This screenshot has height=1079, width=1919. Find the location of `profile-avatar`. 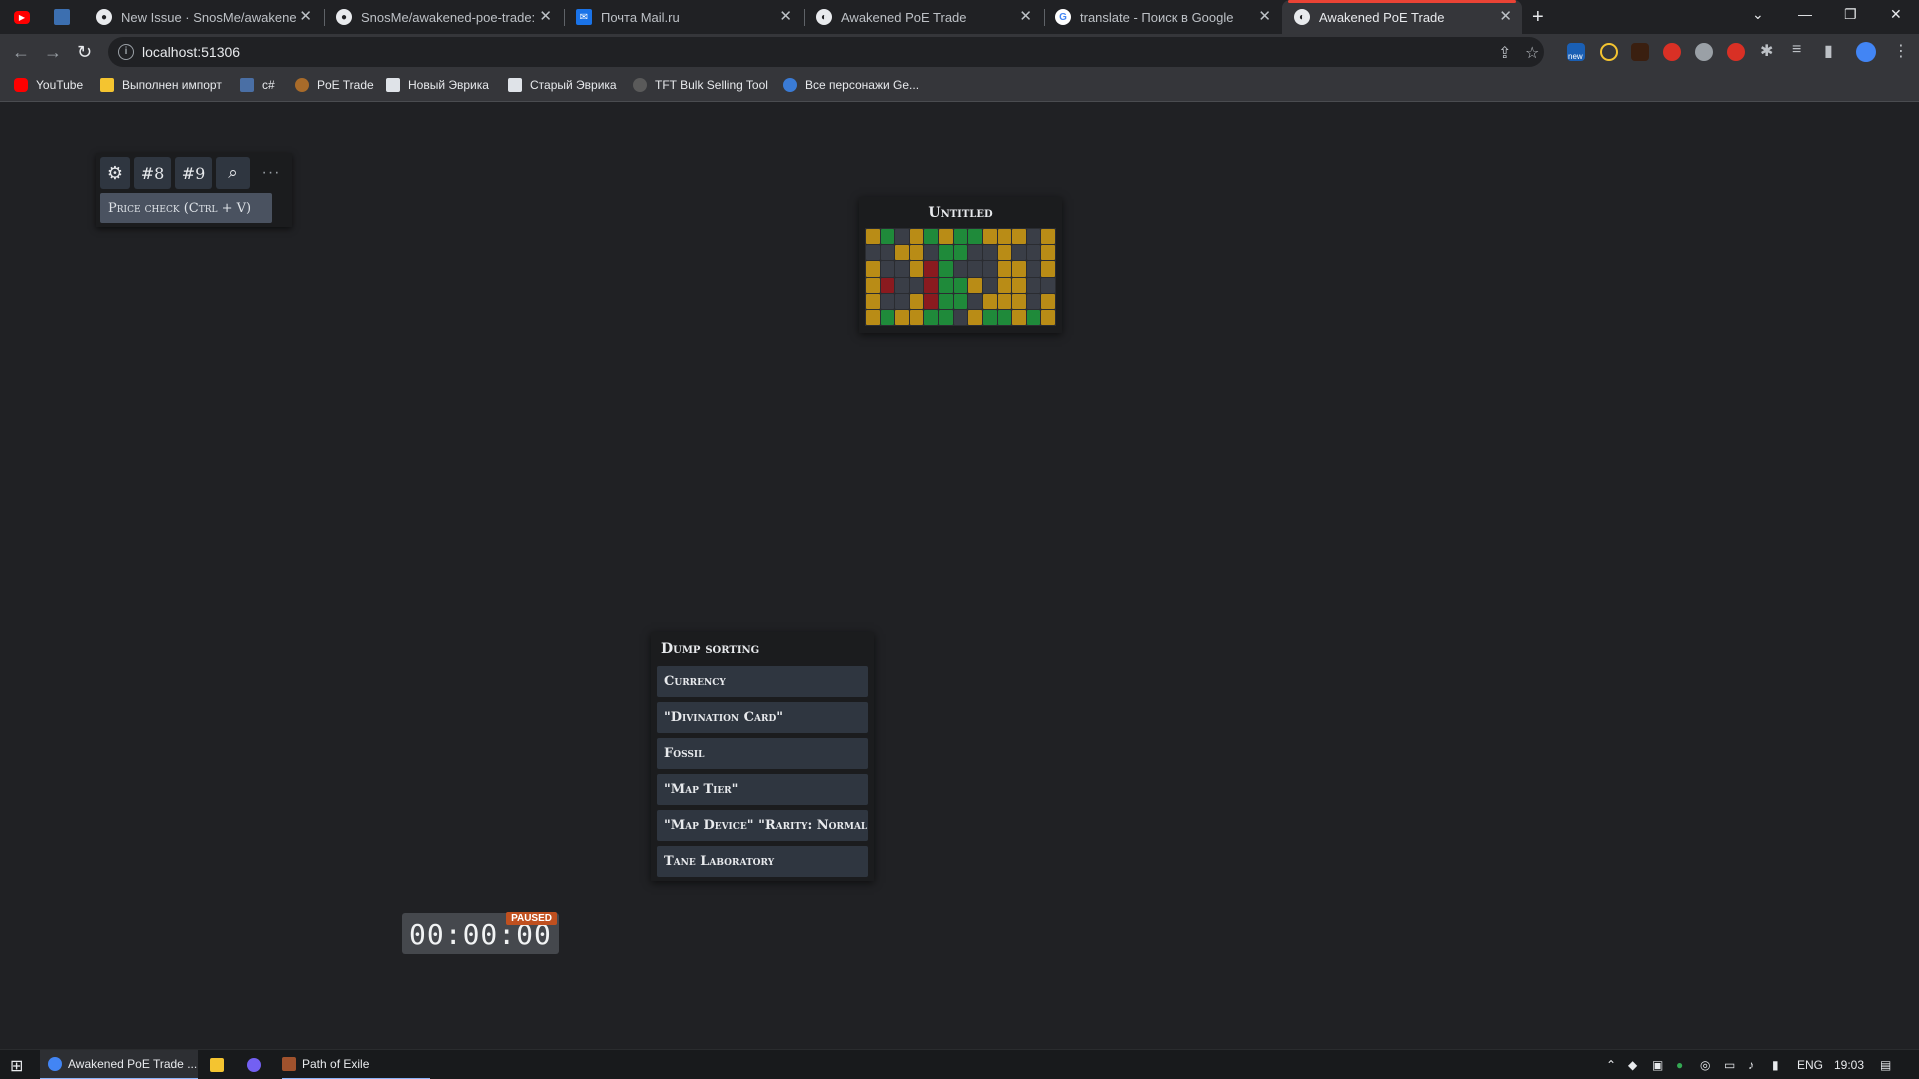

profile-avatar is located at coordinates (1866, 52).